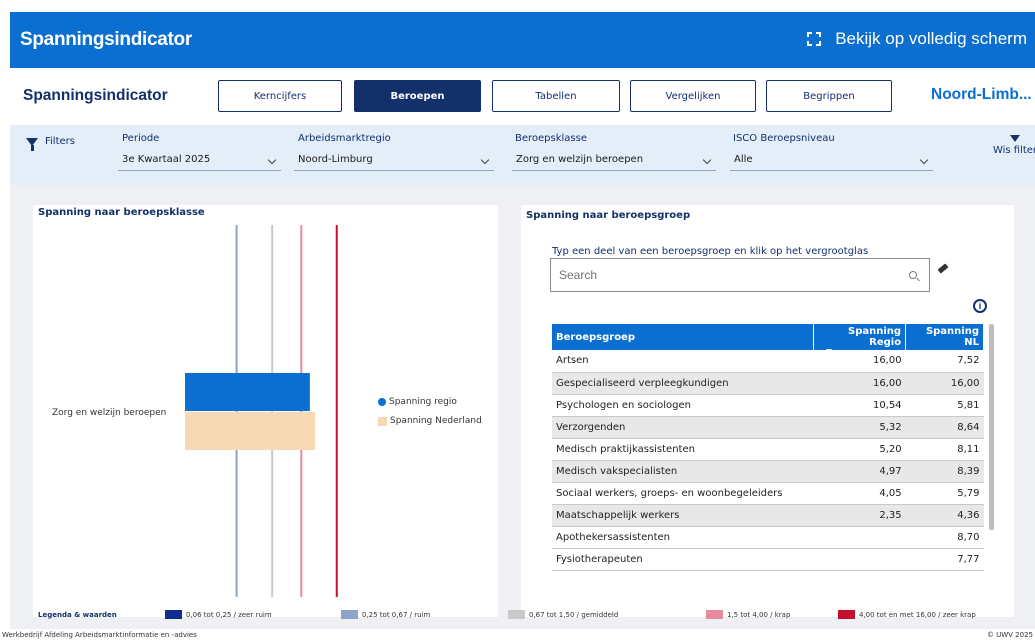 Image resolution: width=1035 pixels, height=642 pixels. I want to click on spanning-nl-cell: 8,64, so click(944, 427).